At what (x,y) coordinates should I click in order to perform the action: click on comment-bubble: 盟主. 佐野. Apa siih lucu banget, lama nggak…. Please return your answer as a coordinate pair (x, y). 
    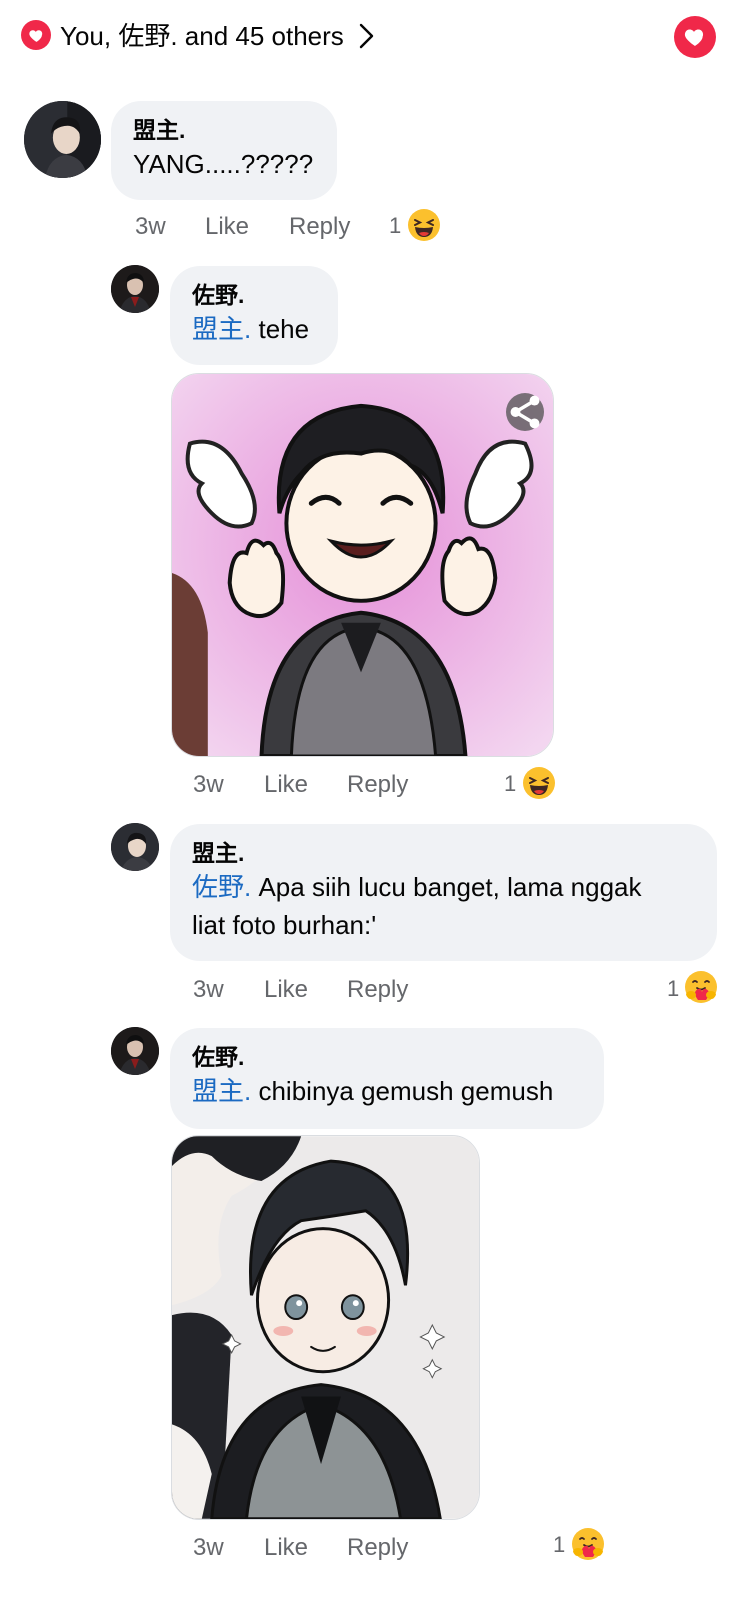
    Looking at the image, I should click on (443, 892).